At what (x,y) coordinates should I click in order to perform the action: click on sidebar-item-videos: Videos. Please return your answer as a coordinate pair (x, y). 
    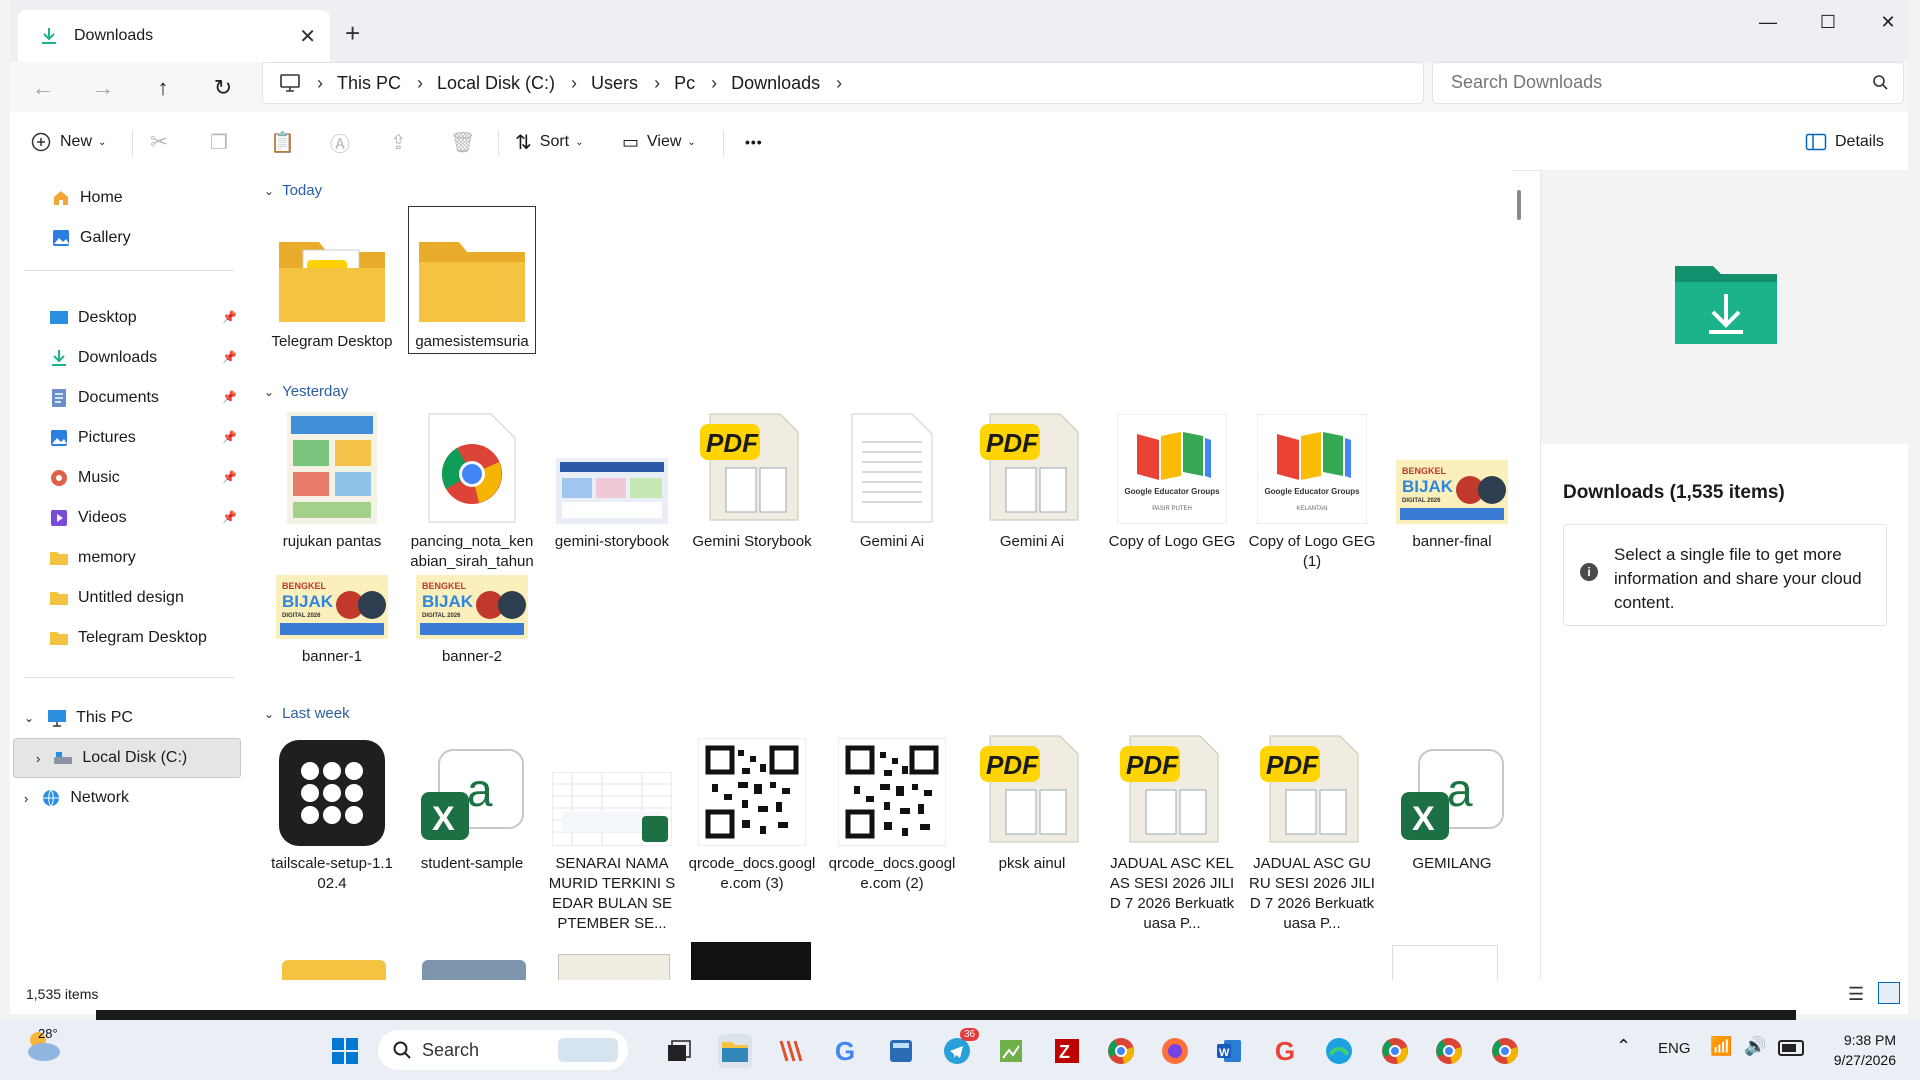
    Looking at the image, I should click on (87, 518).